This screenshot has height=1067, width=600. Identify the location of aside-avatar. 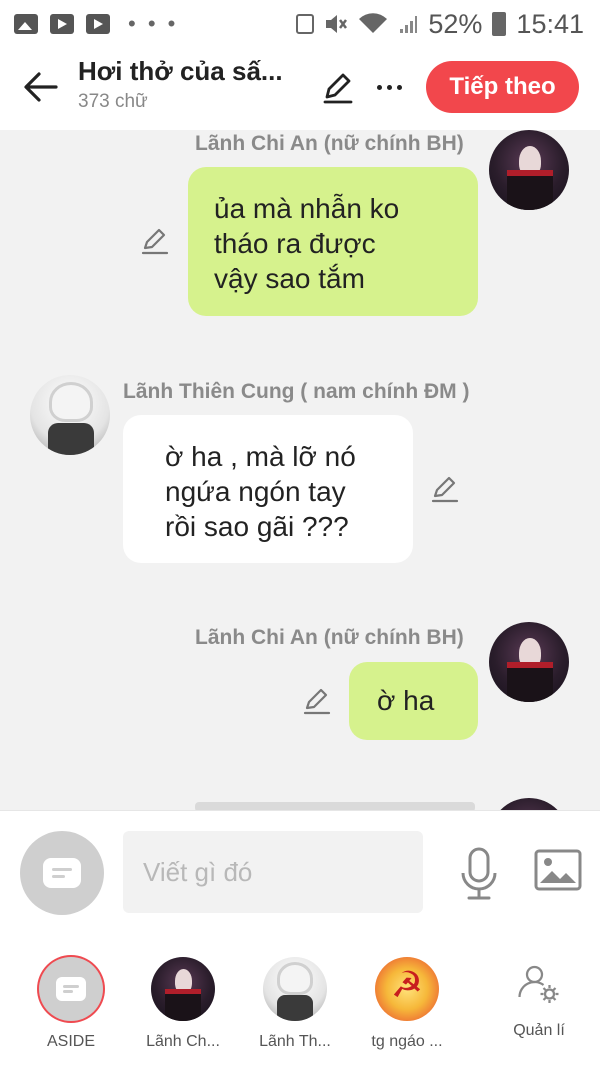
(71, 989).